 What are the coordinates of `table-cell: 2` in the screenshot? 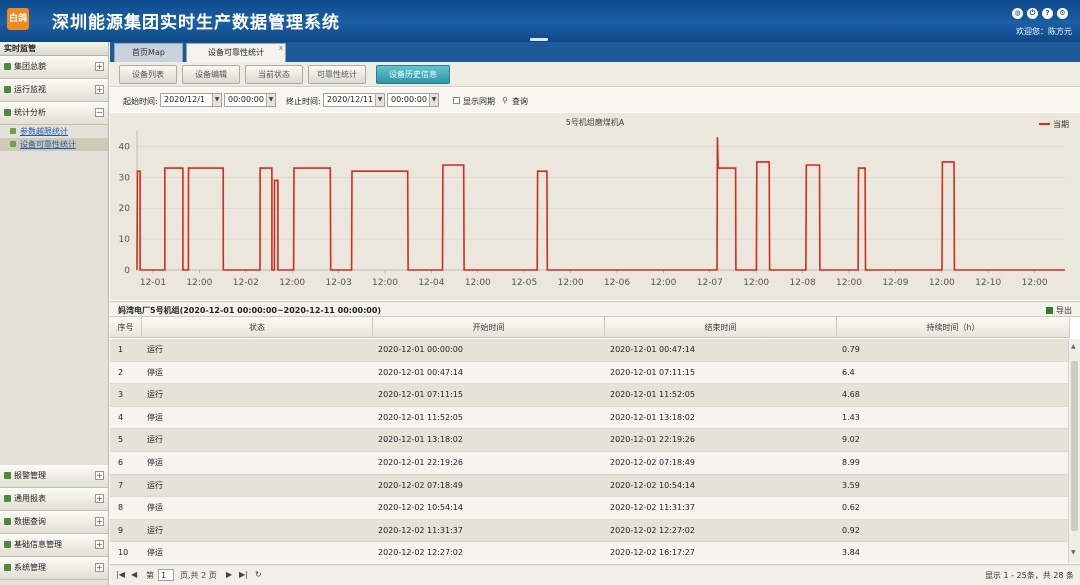 It's located at (121, 372).